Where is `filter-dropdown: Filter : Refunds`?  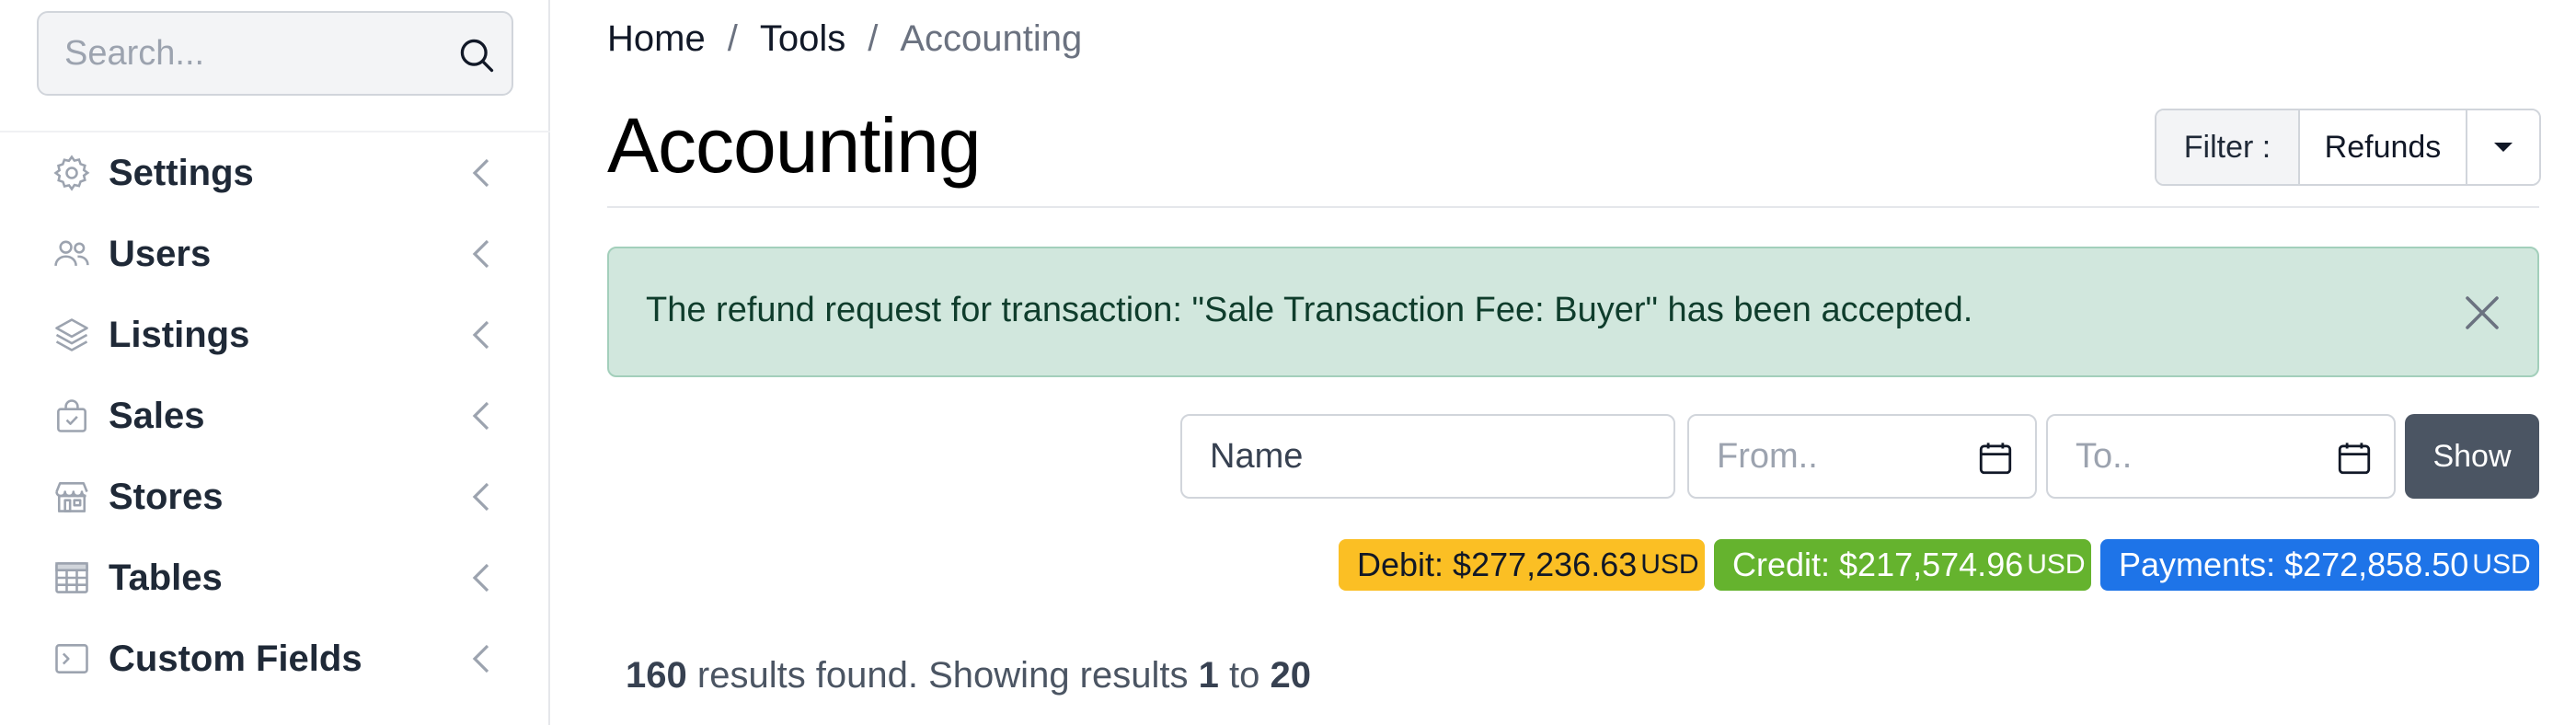
filter-dropdown: Filter : Refunds is located at coordinates (2348, 148).